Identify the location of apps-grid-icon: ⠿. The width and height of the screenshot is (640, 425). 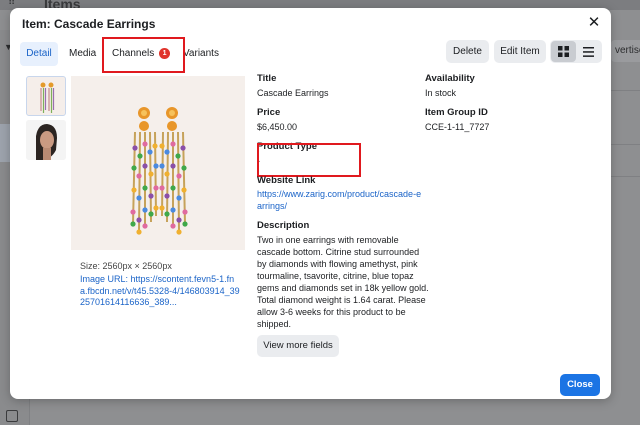
(12, 4).